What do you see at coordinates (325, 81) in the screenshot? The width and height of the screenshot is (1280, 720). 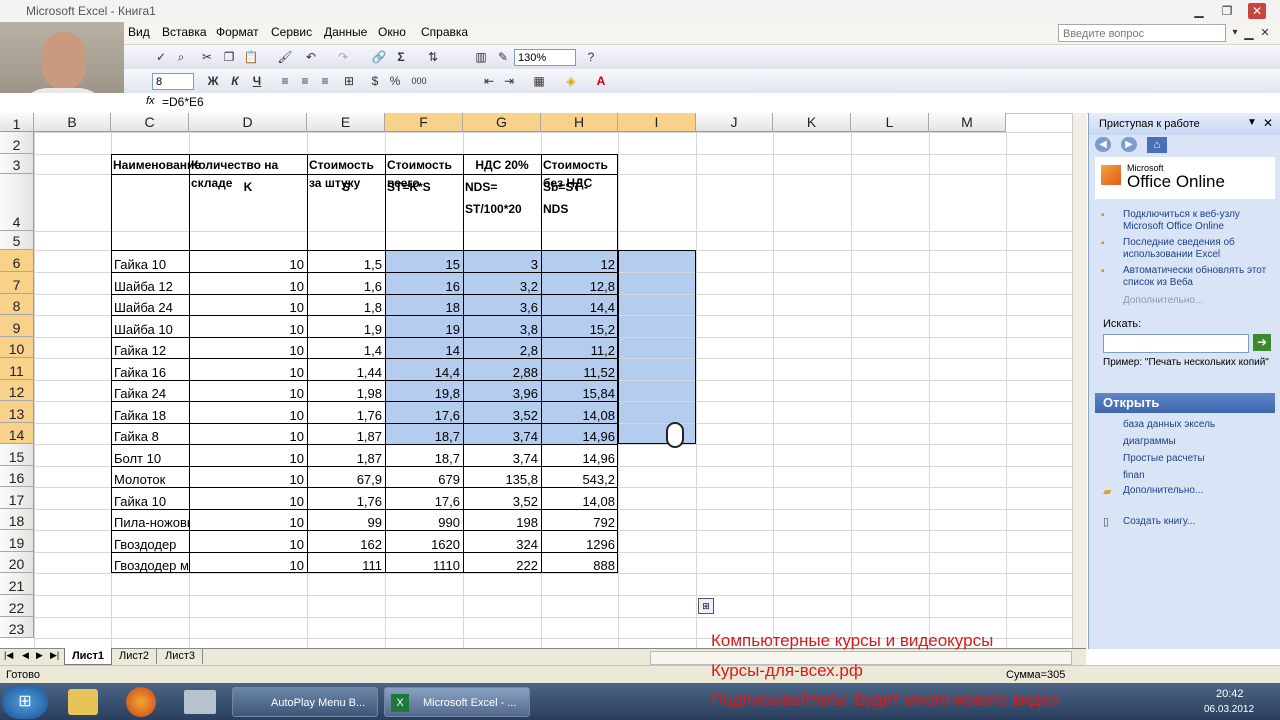 I see `align-right-icon: ≡` at bounding box center [325, 81].